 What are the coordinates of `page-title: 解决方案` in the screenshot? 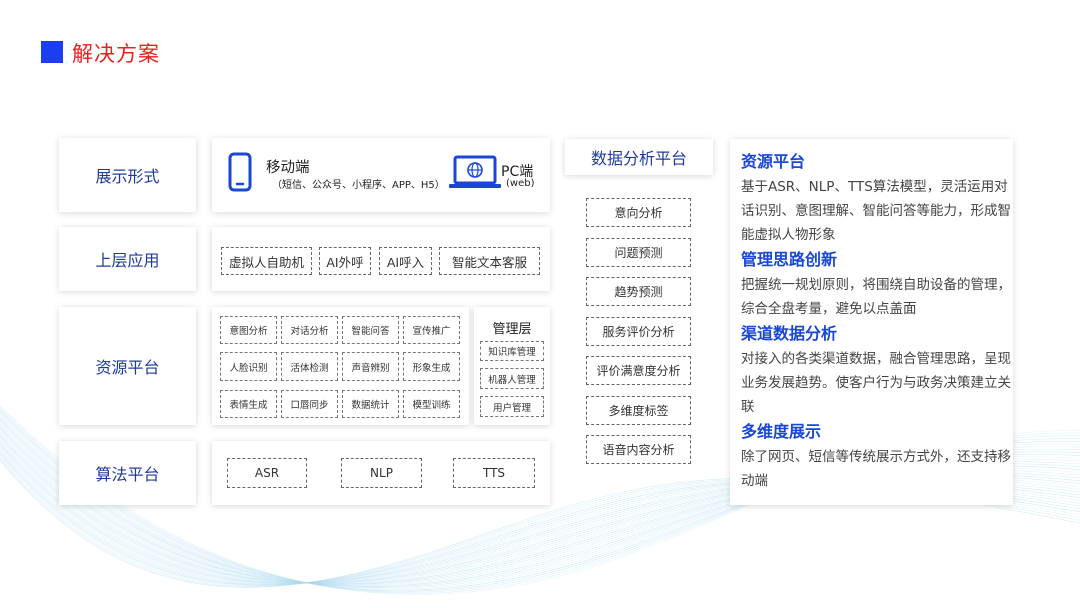 It's located at (116, 54).